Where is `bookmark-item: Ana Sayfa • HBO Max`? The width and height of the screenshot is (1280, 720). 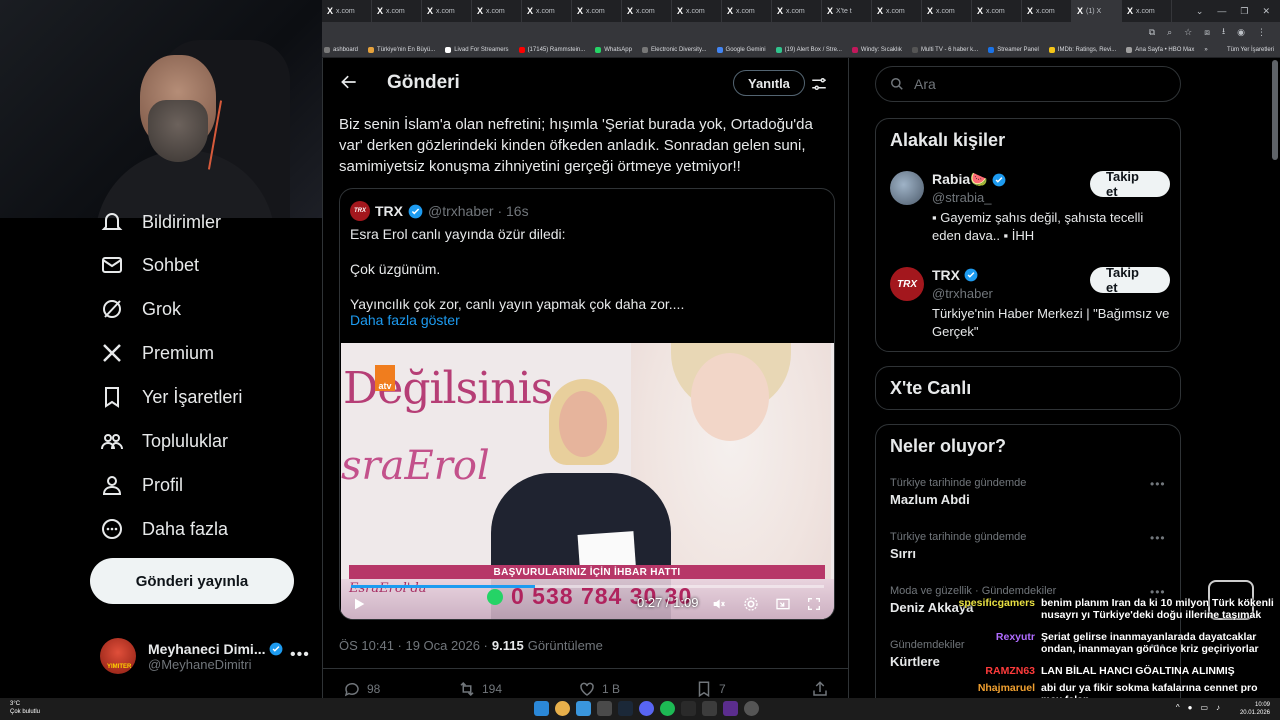 bookmark-item: Ana Sayfa • HBO Max is located at coordinates (1160, 49).